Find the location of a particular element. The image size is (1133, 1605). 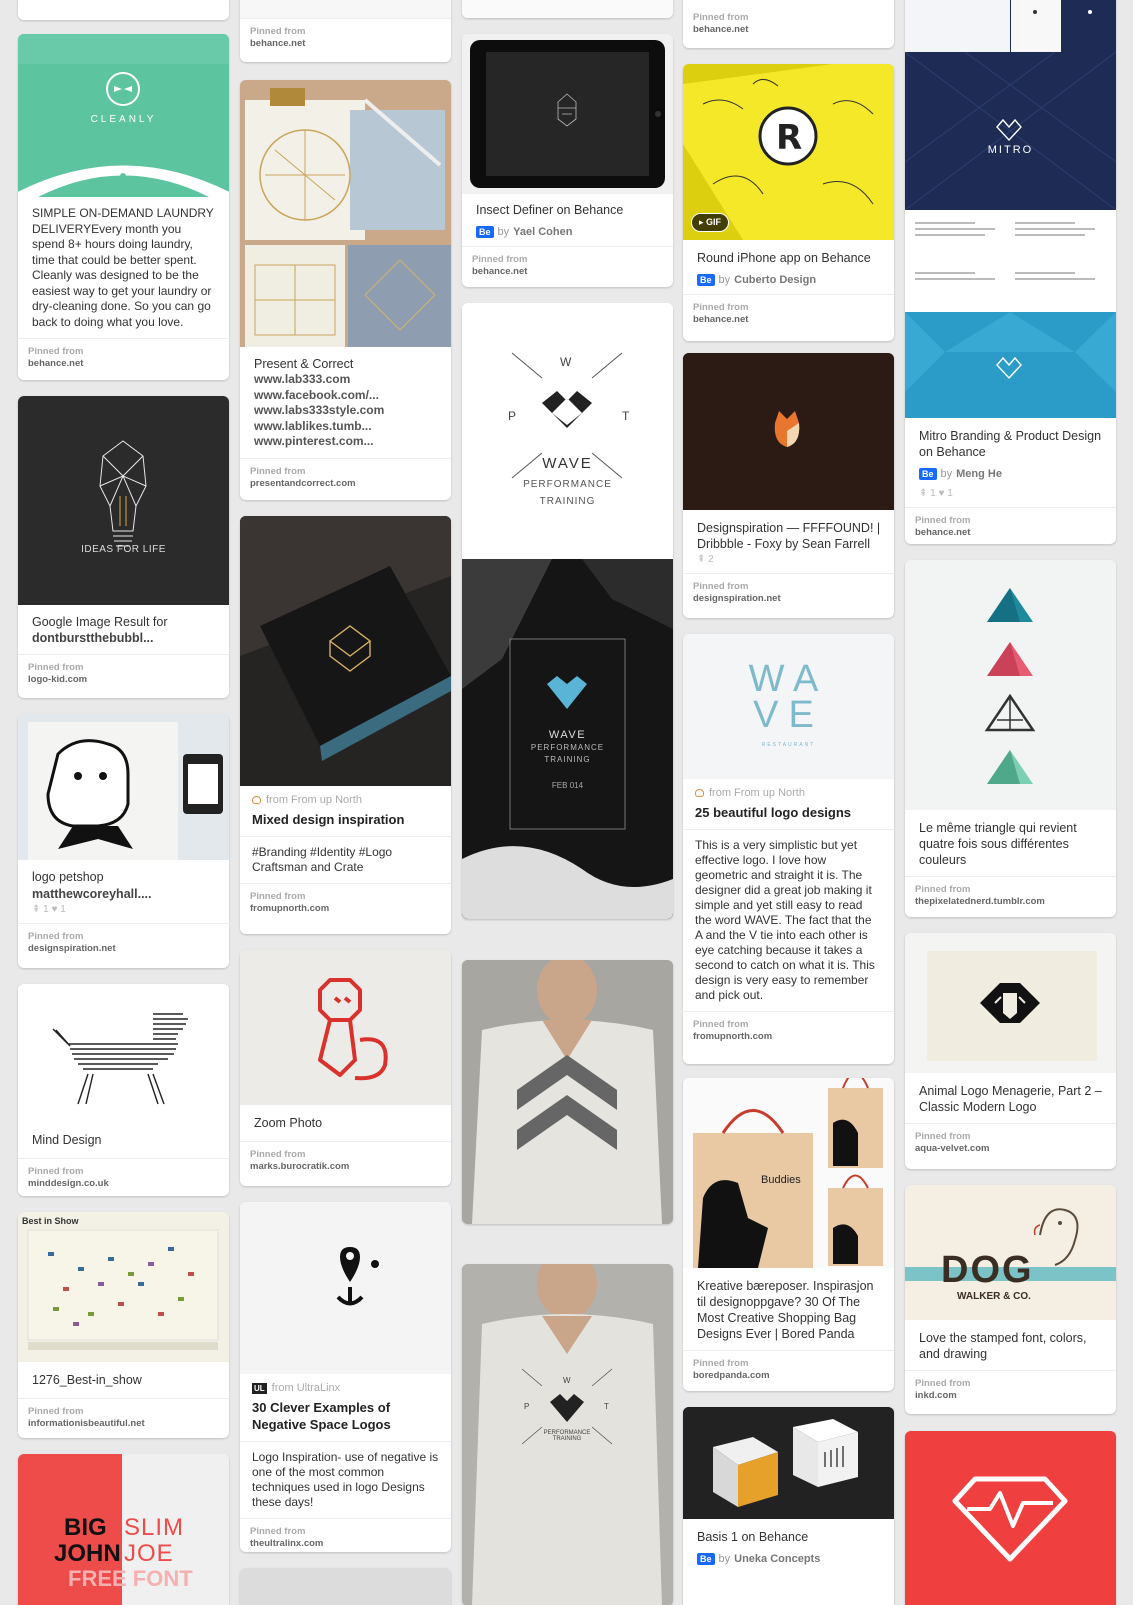

pin-title: 25 beautiful logo designs is located at coordinates (788, 814).